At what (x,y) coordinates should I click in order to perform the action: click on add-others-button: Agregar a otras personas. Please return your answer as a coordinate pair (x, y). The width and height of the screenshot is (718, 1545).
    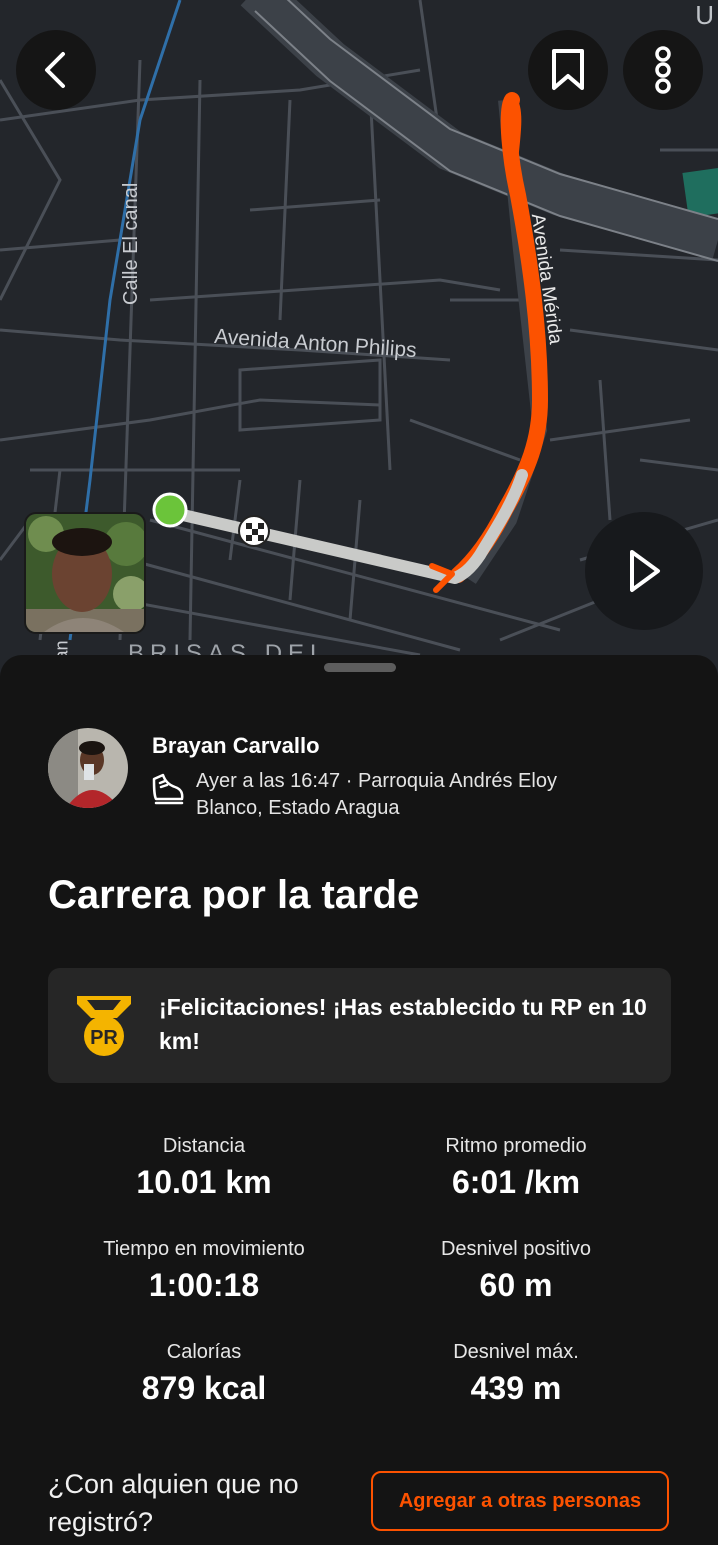
    Looking at the image, I should click on (520, 1501).